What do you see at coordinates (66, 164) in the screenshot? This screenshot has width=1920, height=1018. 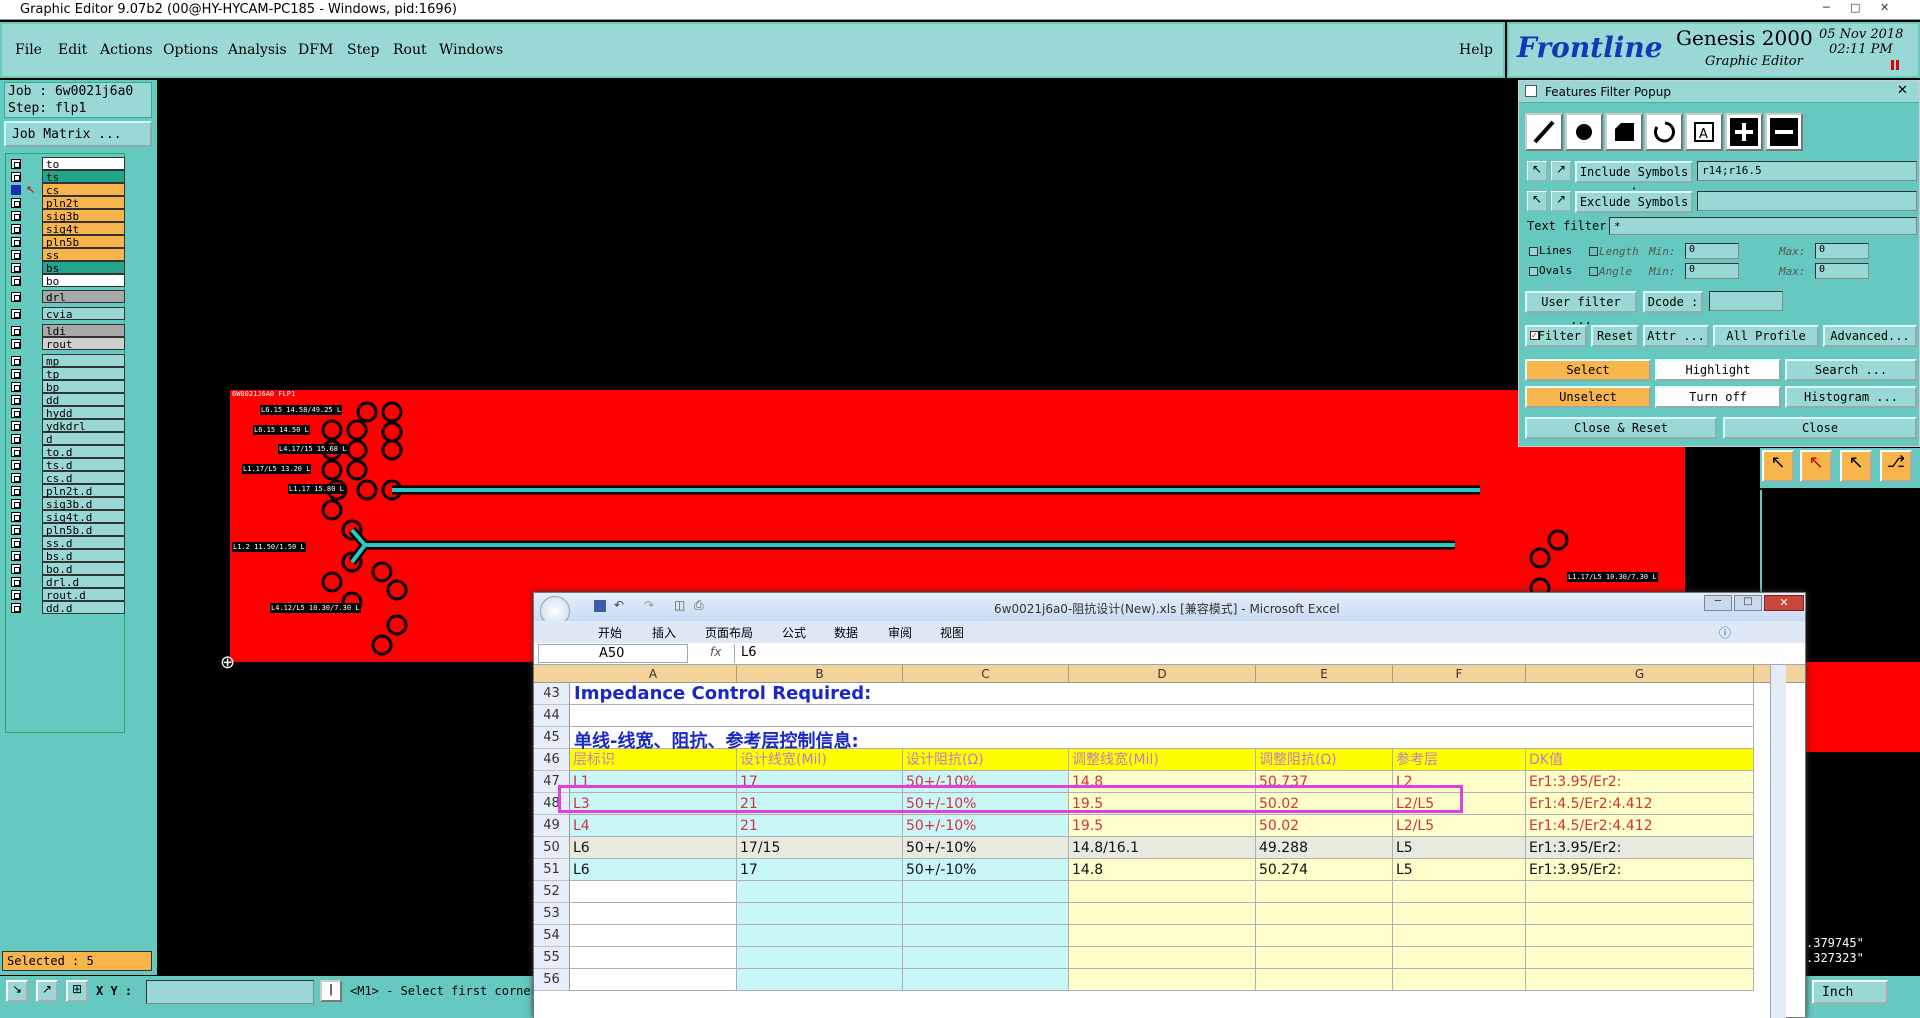 I see `layer-row-to: to` at bounding box center [66, 164].